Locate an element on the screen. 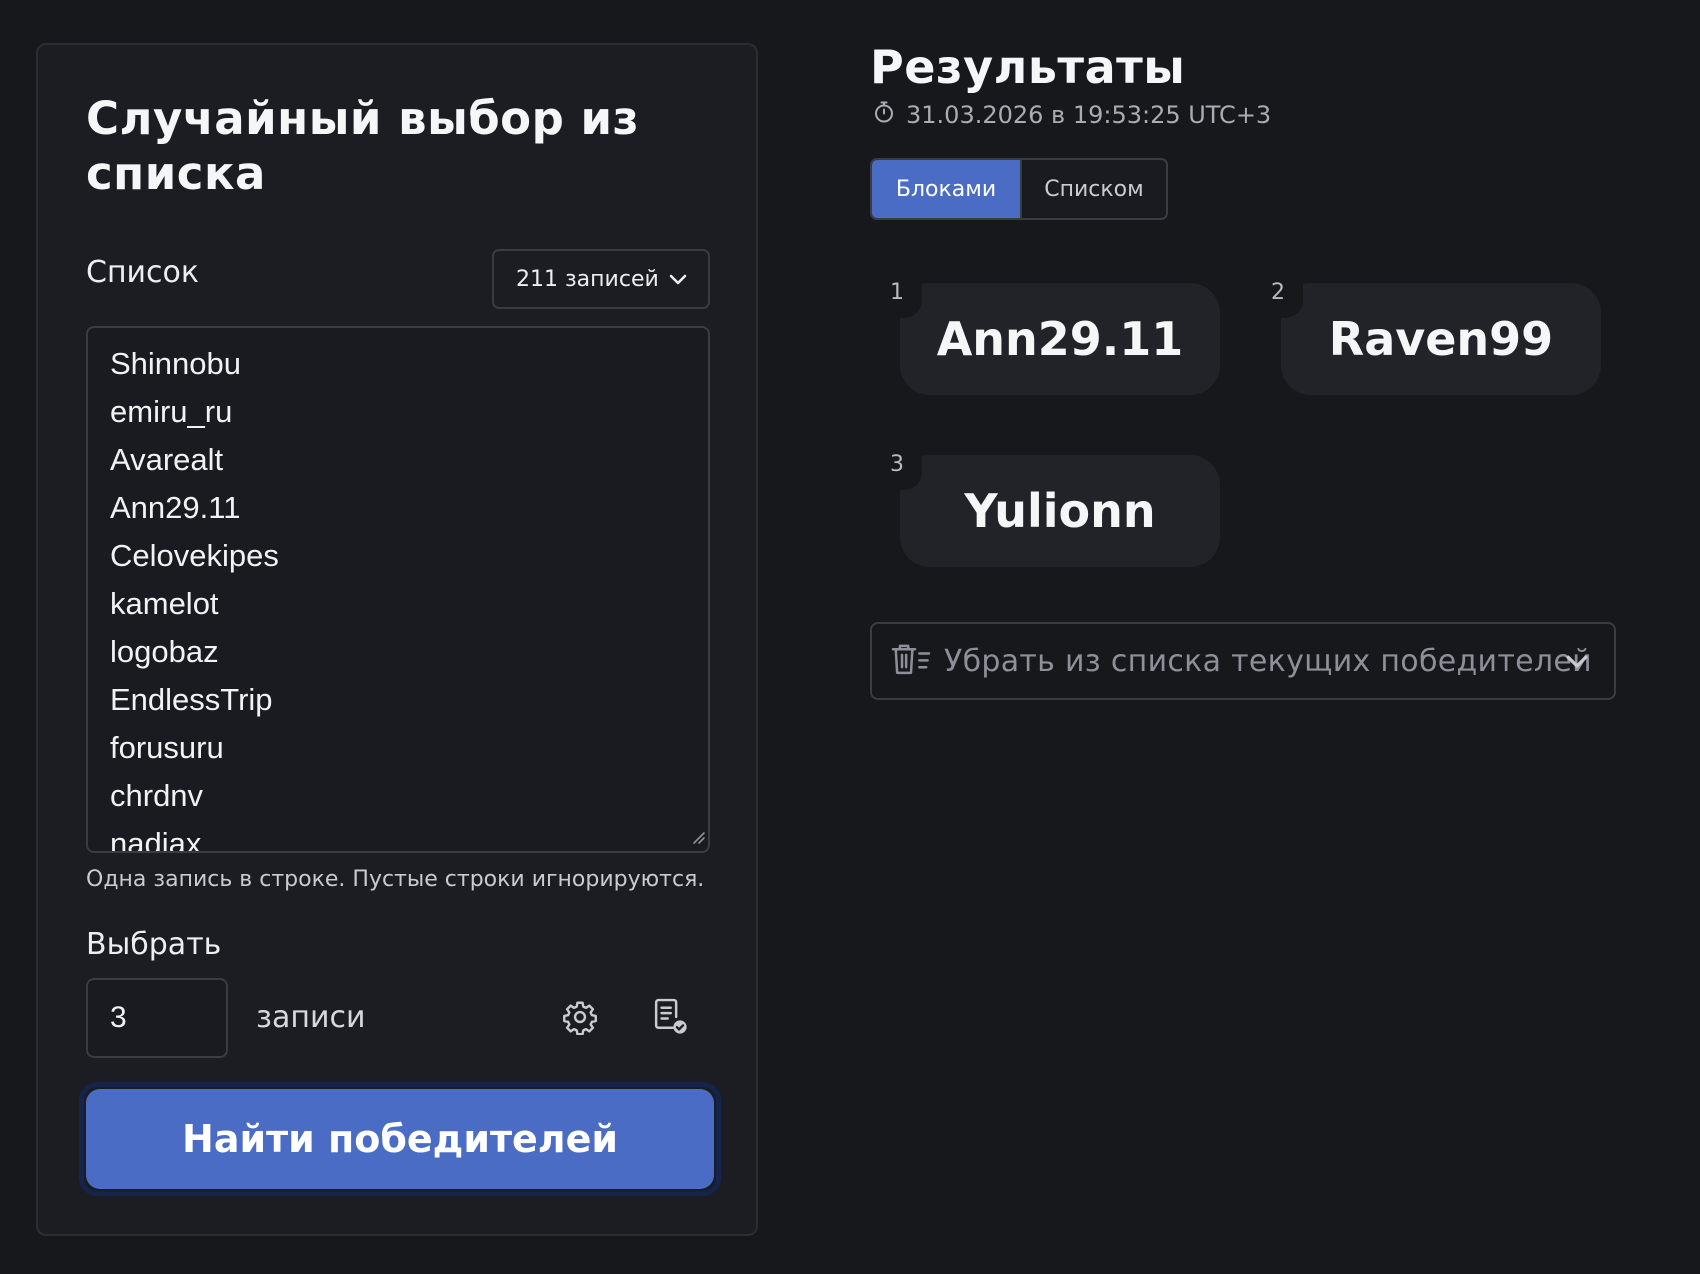 Image resolution: width=1700 pixels, height=1274 pixels. results-timestamp: 31.03.2026 в 19:53:25 UTC+3 is located at coordinates (1071, 115).